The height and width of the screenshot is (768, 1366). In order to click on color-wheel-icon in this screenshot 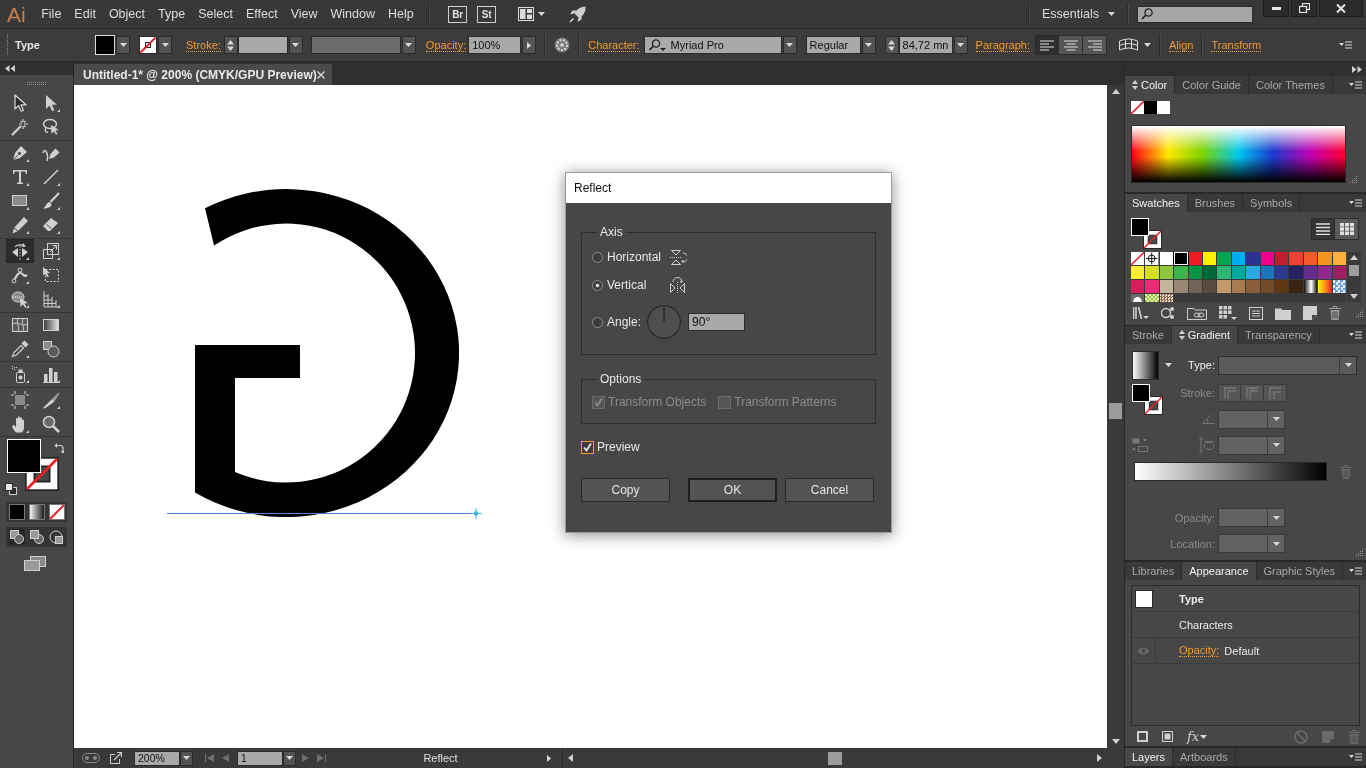, I will do `click(562, 45)`.